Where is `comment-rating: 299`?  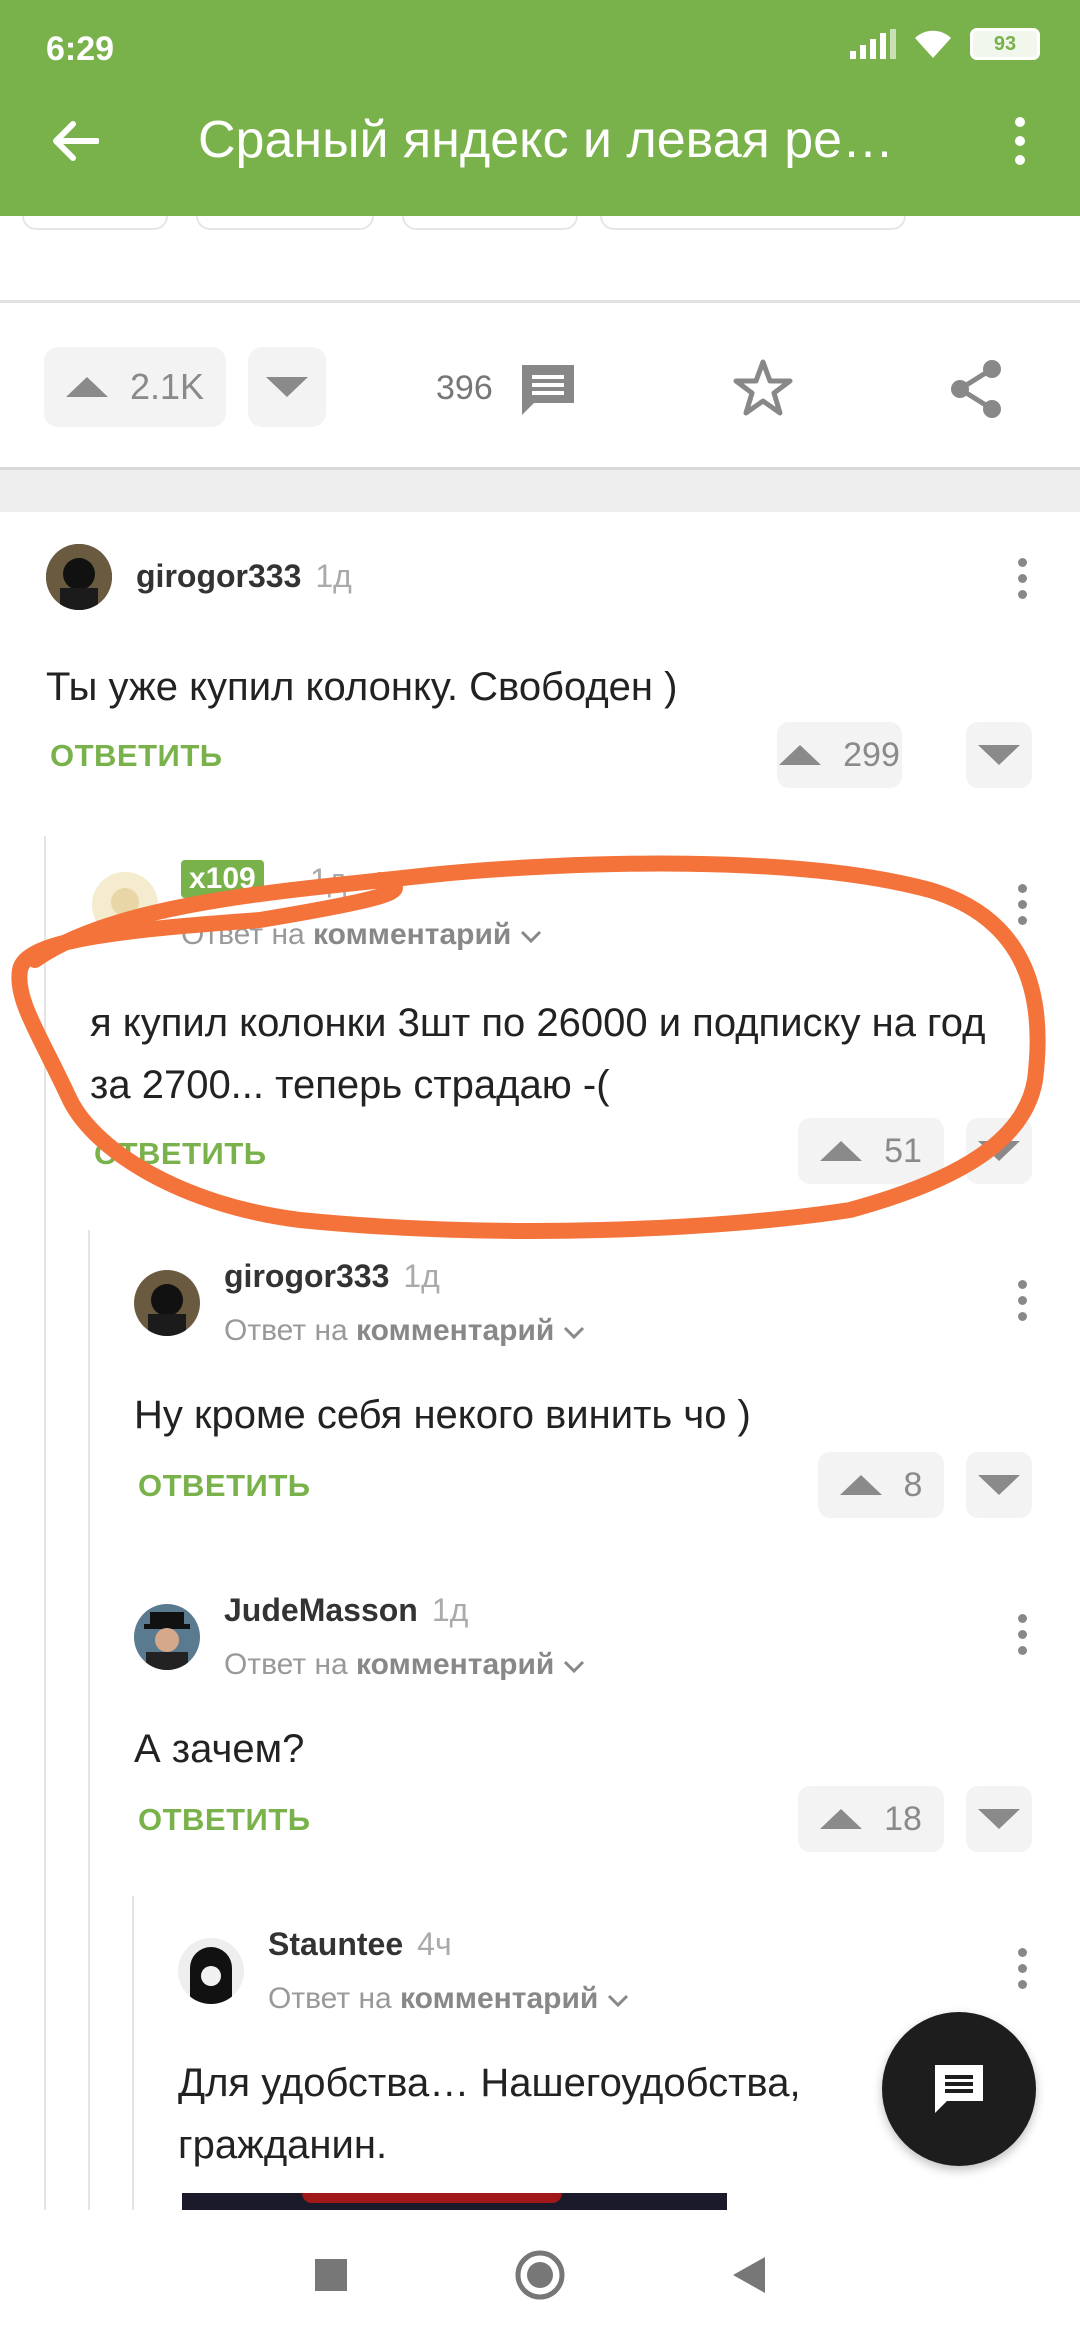 comment-rating: 299 is located at coordinates (871, 754).